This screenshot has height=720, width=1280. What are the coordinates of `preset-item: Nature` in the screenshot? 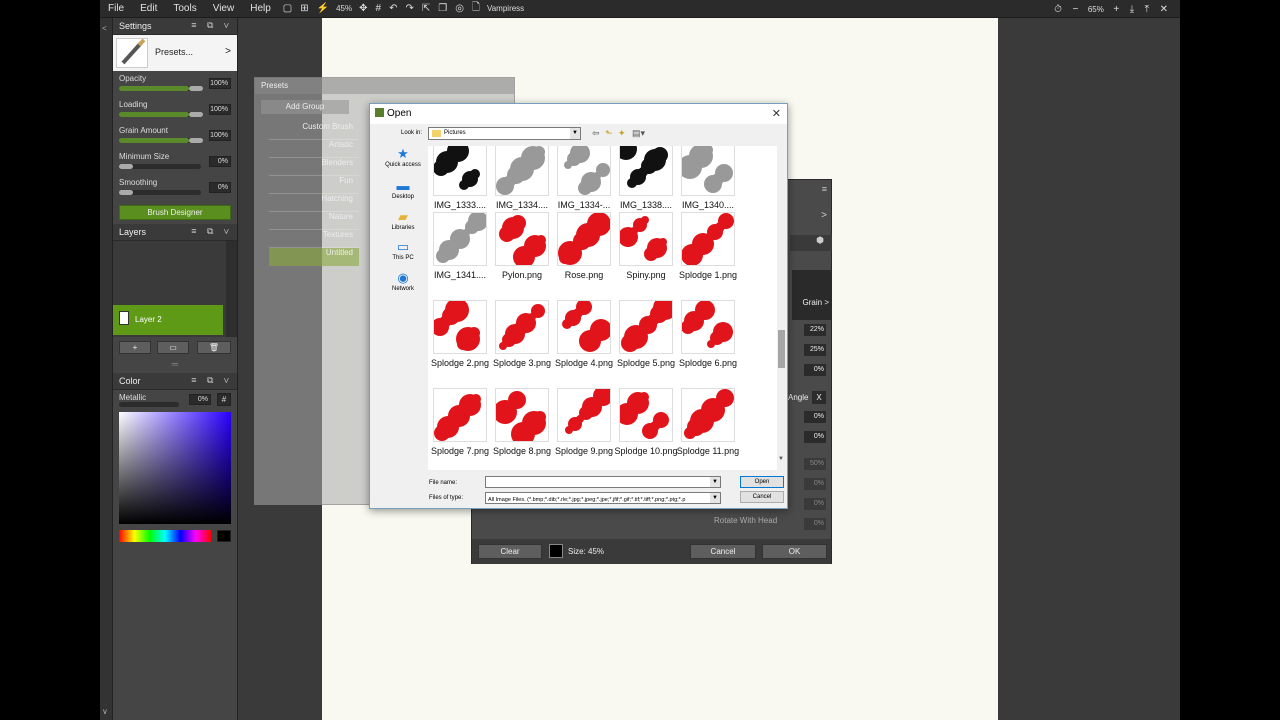 It's located at (314, 221).